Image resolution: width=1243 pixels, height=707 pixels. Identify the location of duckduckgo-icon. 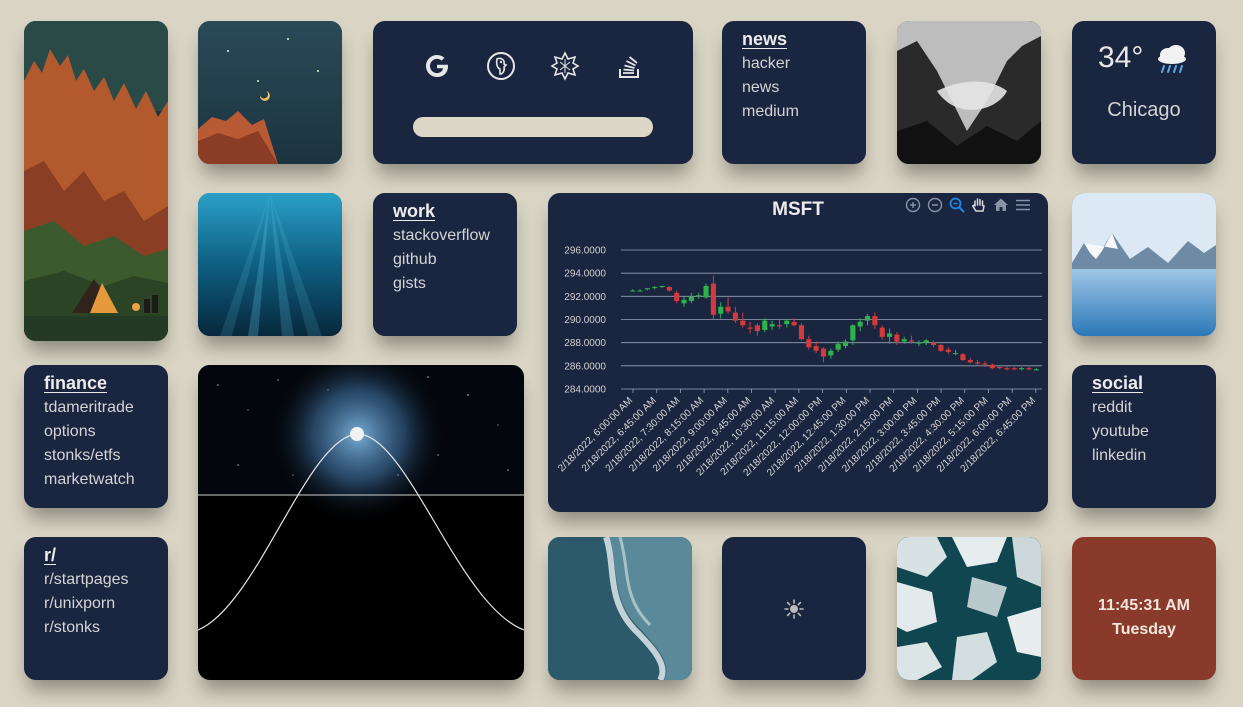
(501, 66).